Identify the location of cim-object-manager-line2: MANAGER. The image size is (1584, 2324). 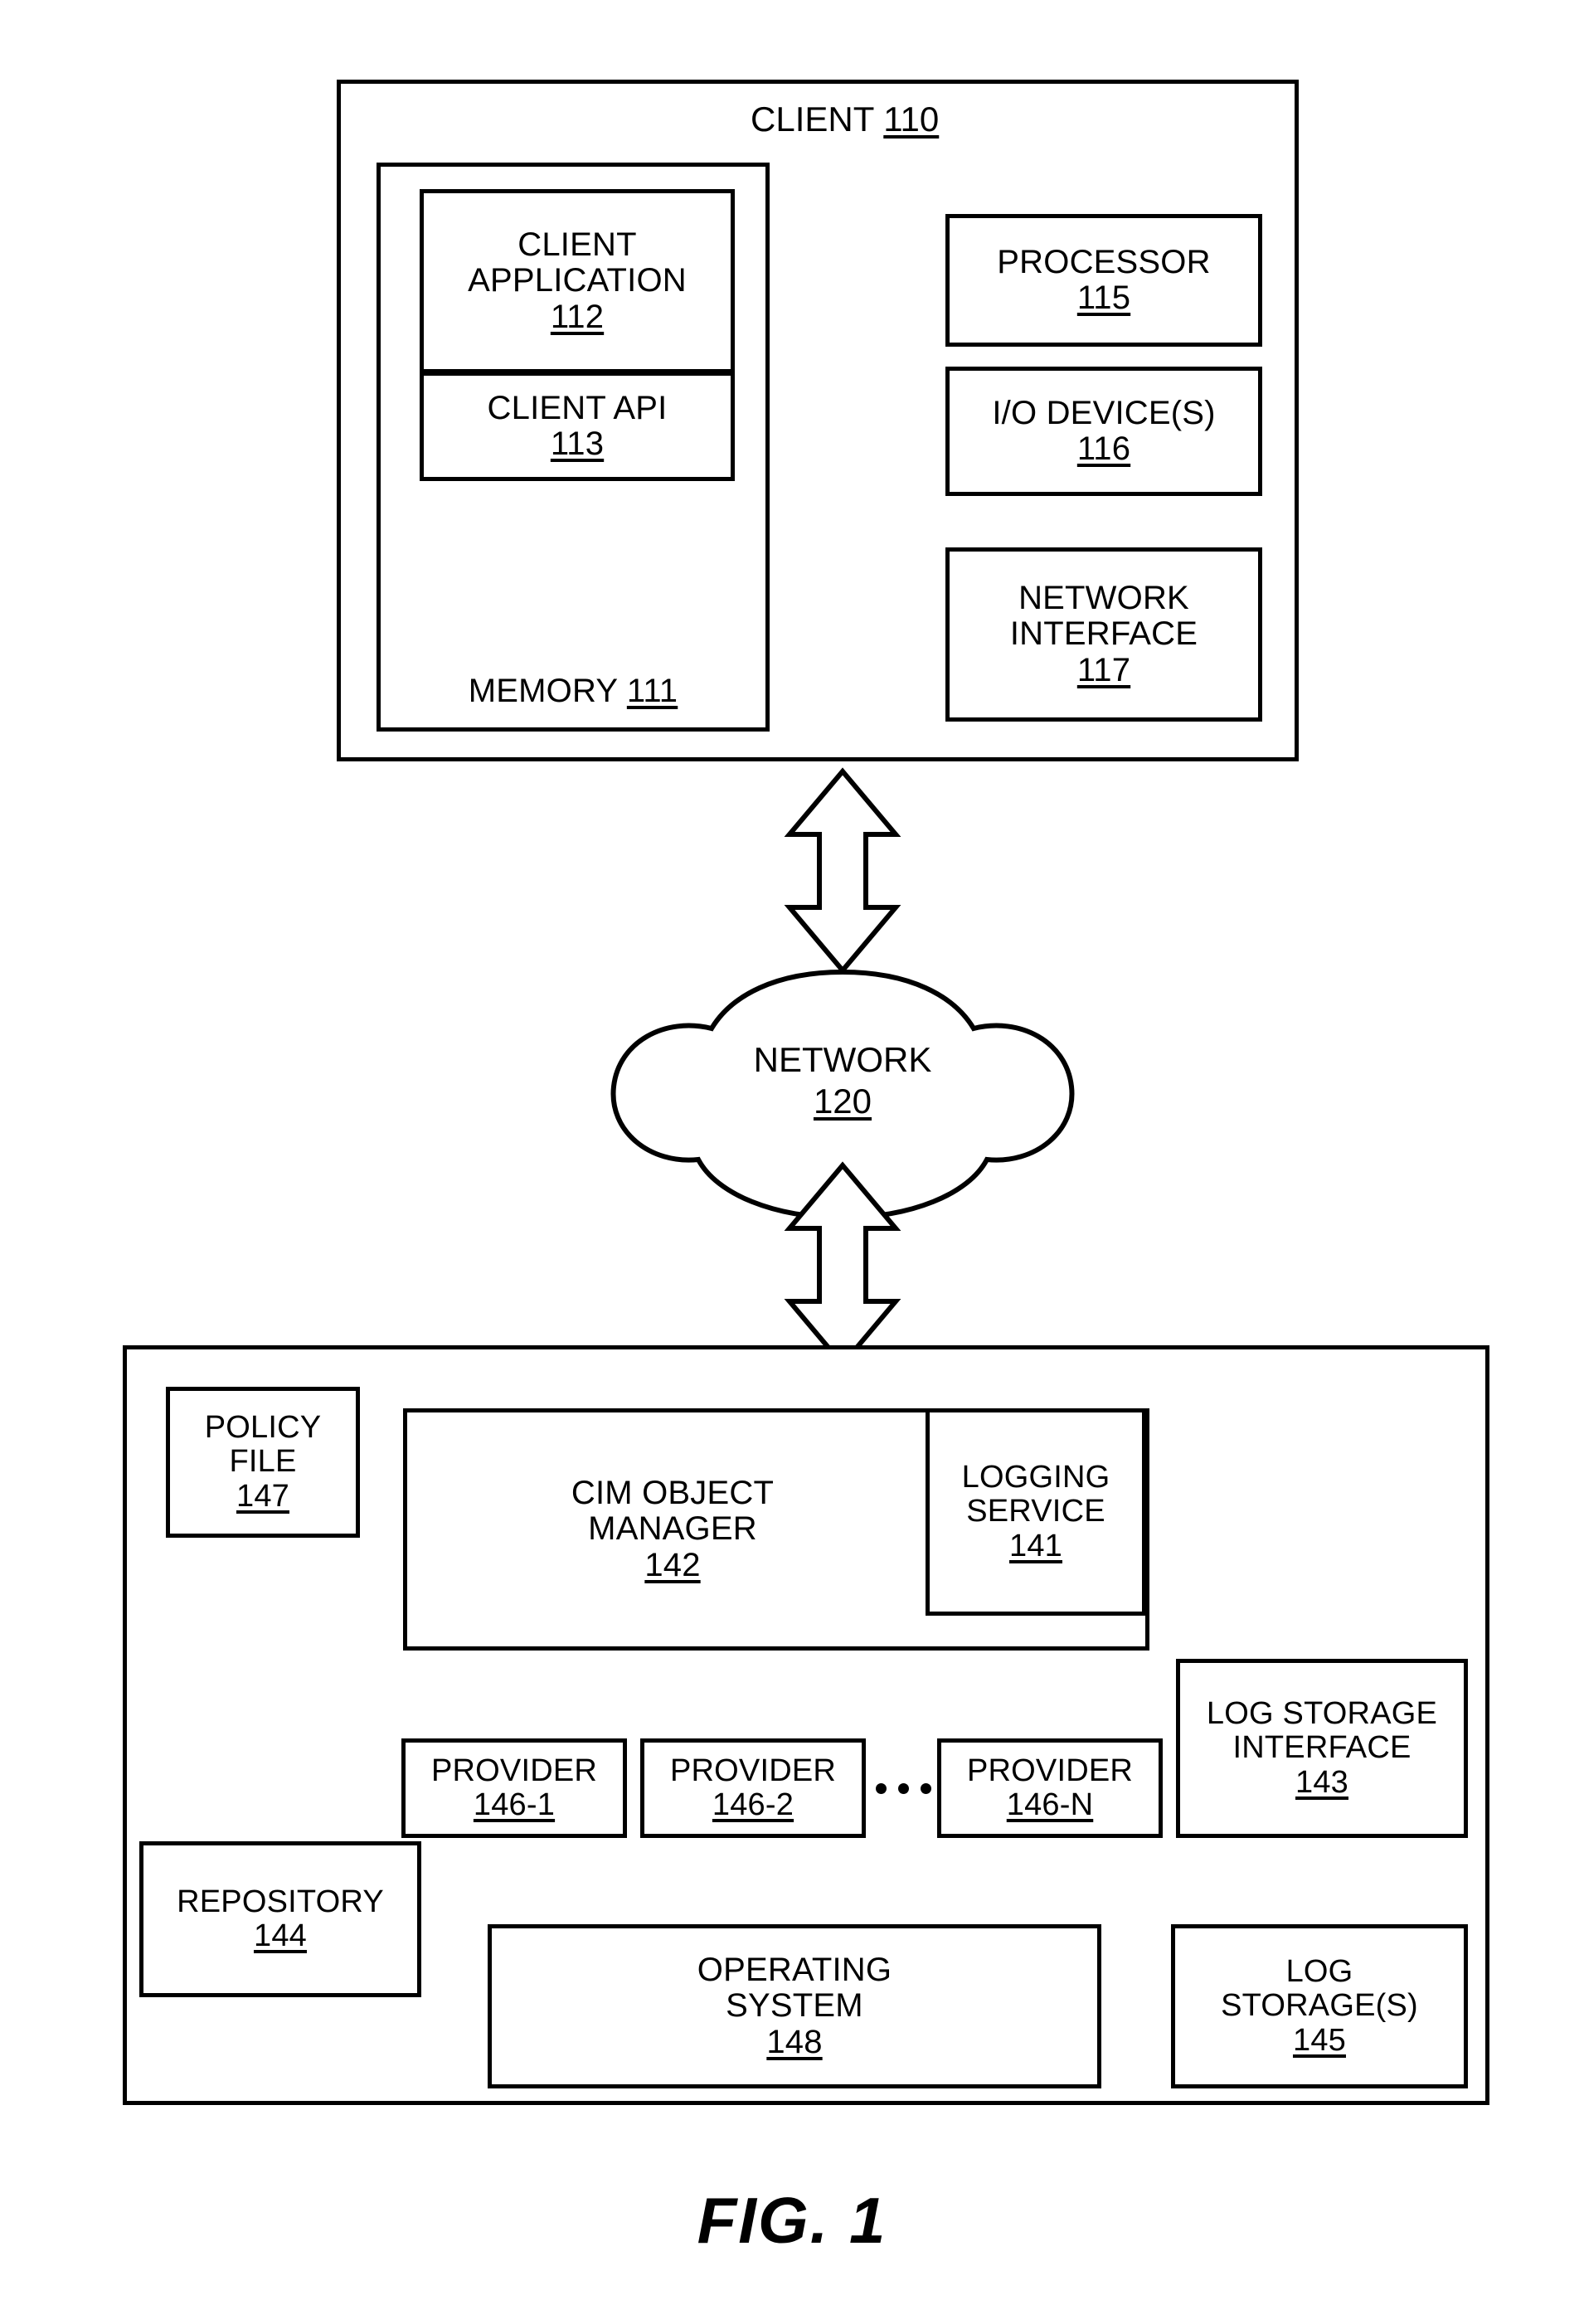
(673, 1529).